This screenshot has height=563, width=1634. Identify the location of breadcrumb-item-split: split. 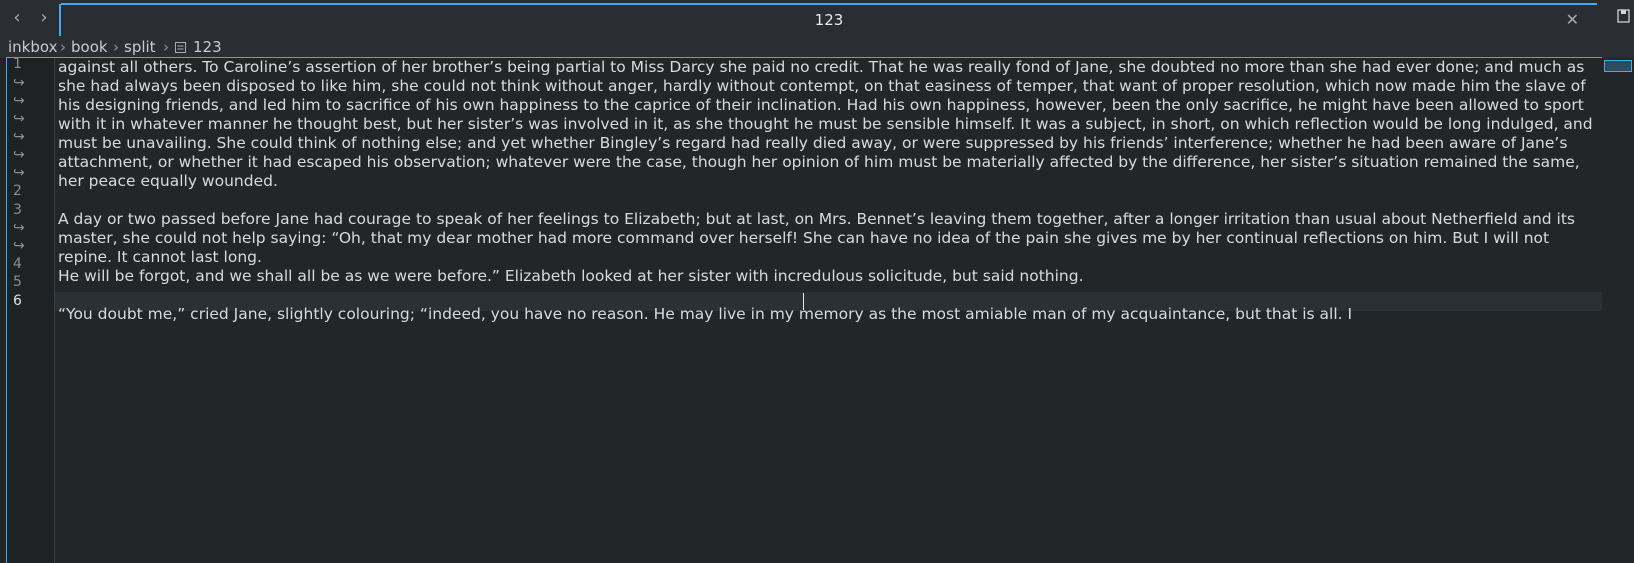
(140, 47).